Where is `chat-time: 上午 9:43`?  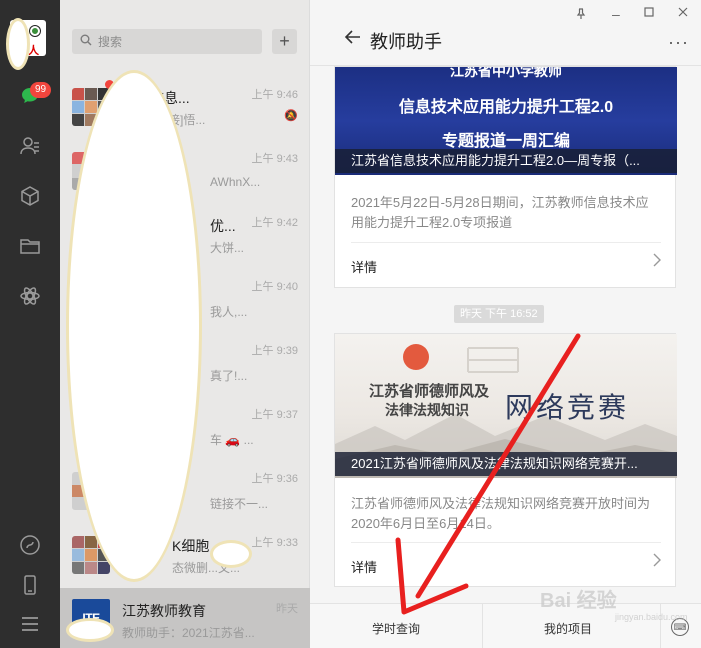
chat-time: 上午 9:43 is located at coordinates (274, 159).